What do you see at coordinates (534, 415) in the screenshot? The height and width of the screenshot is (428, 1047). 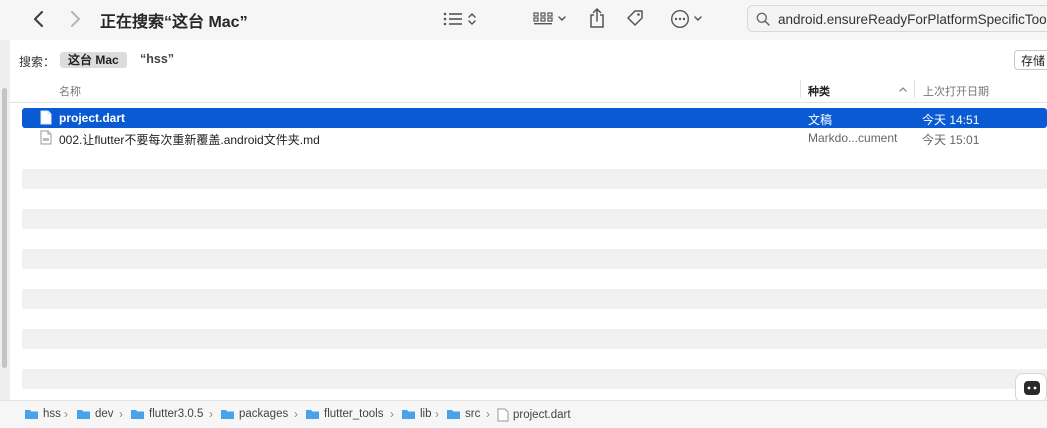 I see `path-item: project.dart` at bounding box center [534, 415].